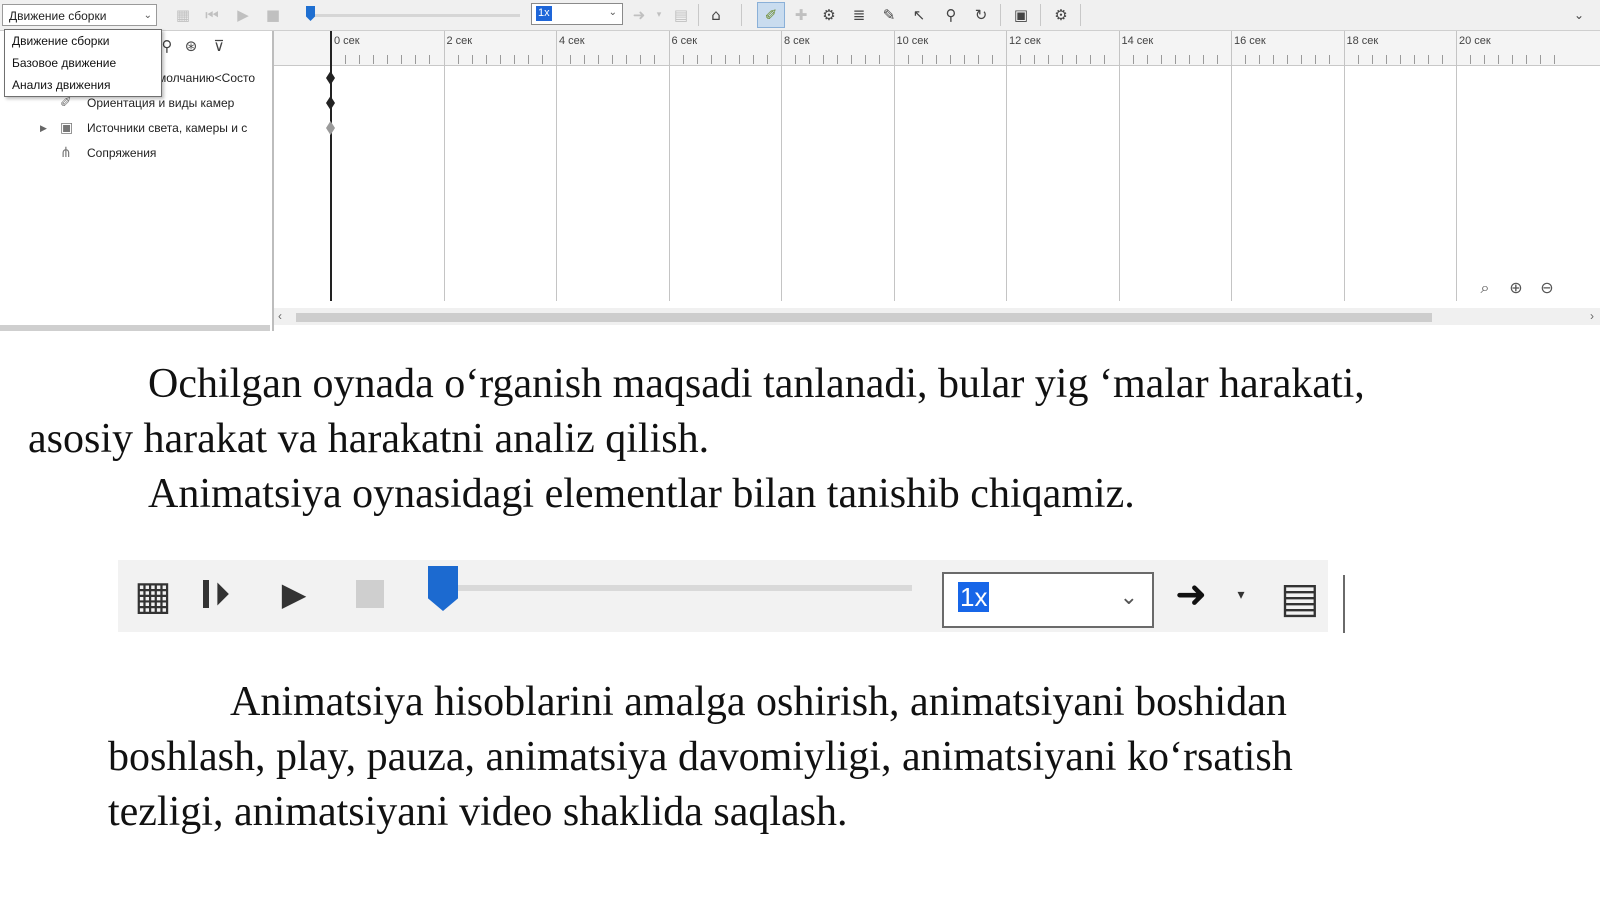 The width and height of the screenshot is (1600, 899). I want to click on timeline-scrollbar: ‹ ›, so click(937, 316).